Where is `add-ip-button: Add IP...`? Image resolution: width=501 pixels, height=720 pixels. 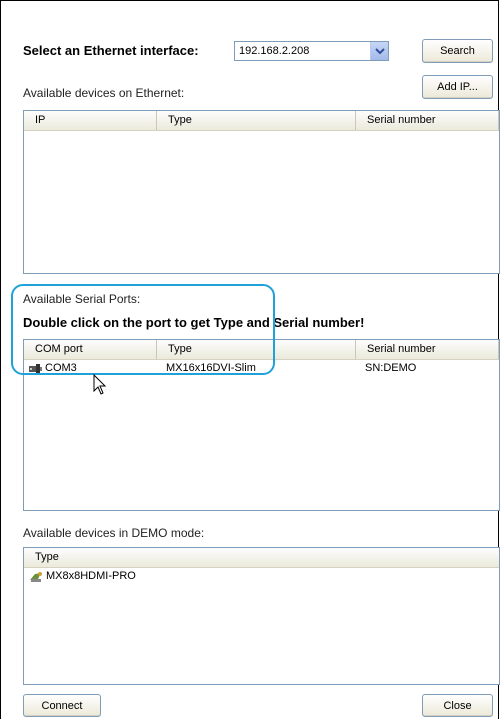 add-ip-button: Add IP... is located at coordinates (457, 87).